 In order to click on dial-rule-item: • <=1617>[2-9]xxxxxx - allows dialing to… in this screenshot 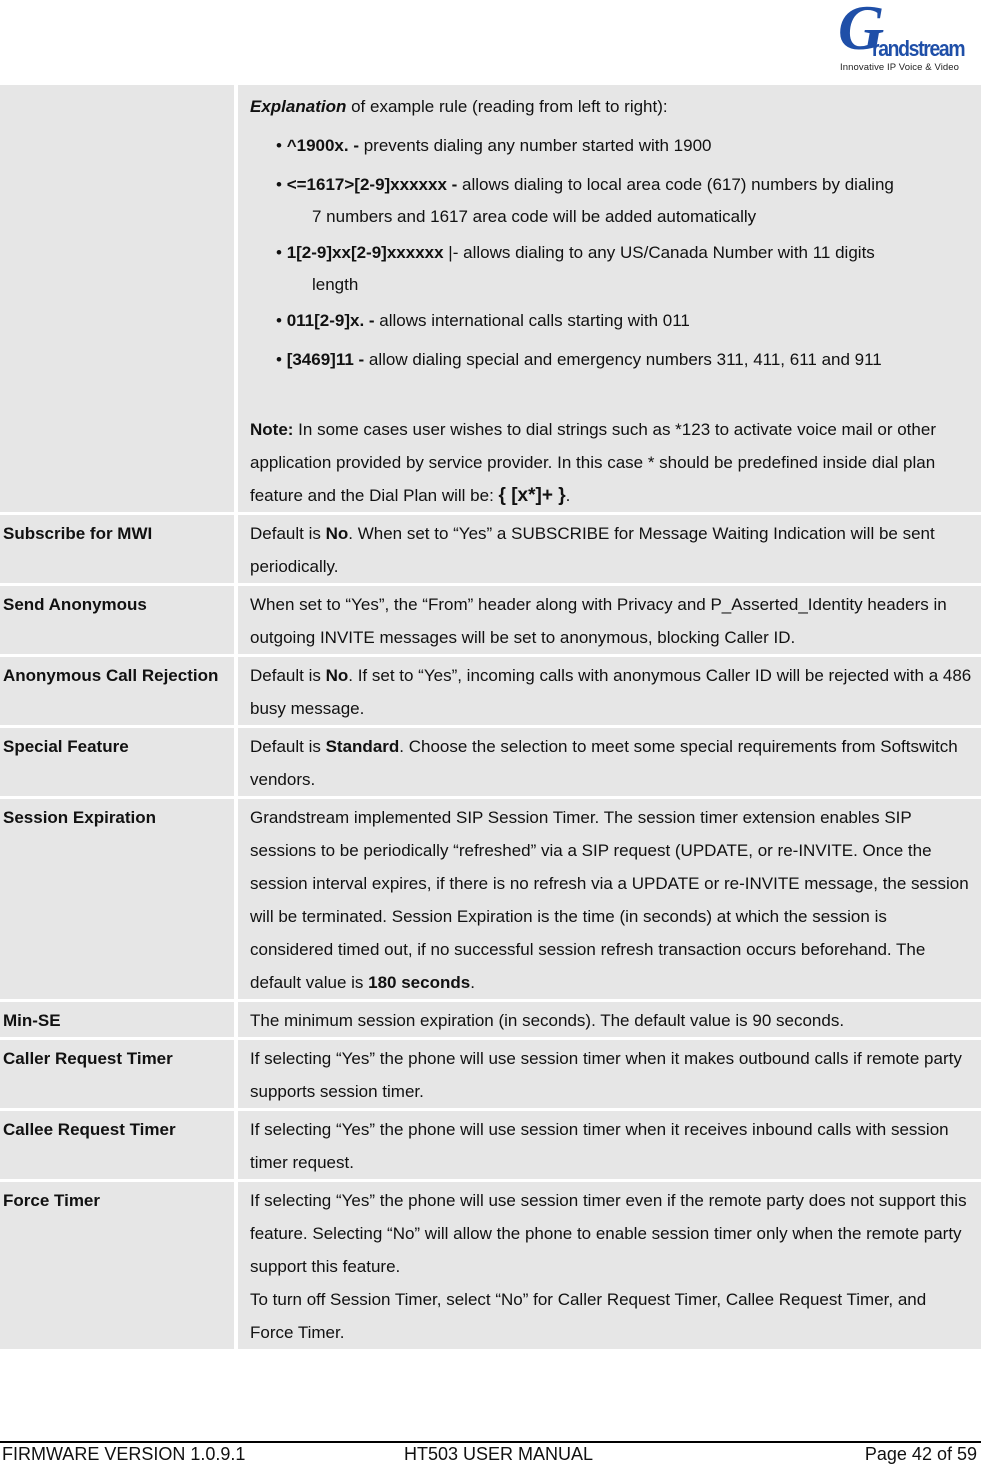, I will do `click(611, 199)`.